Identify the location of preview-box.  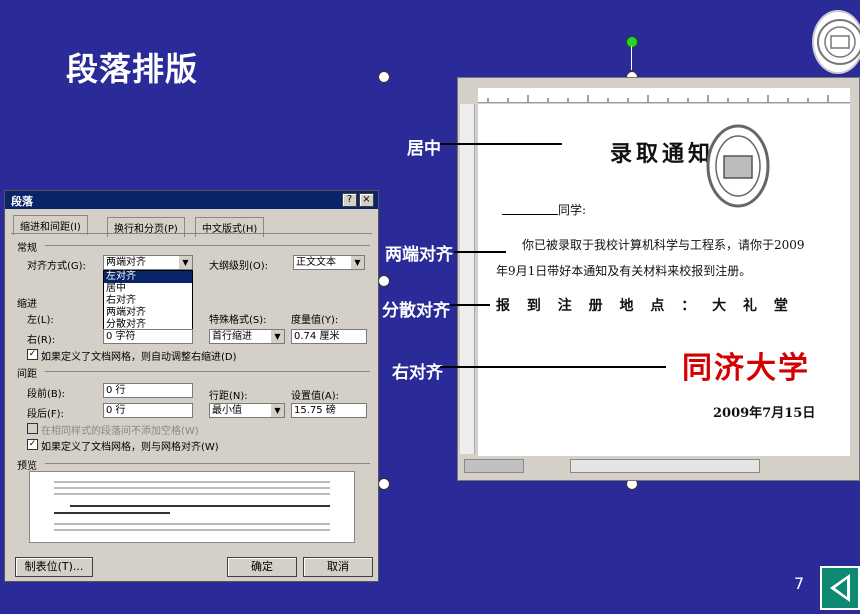
(192, 507).